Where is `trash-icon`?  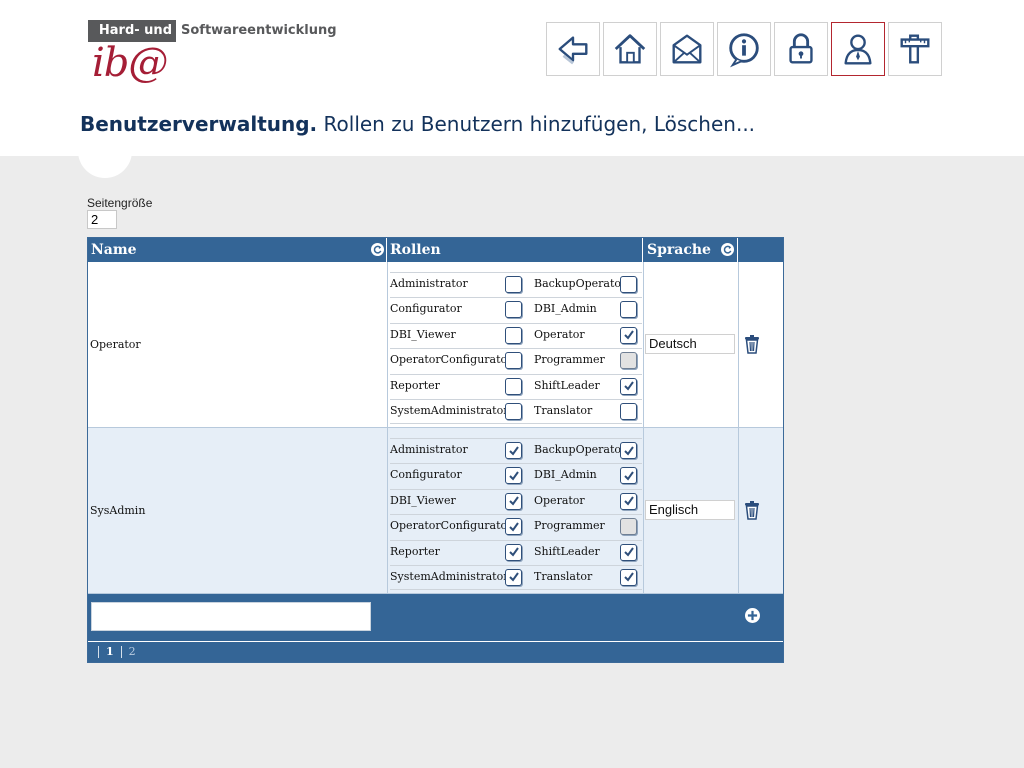
trash-icon is located at coordinates (752, 346).